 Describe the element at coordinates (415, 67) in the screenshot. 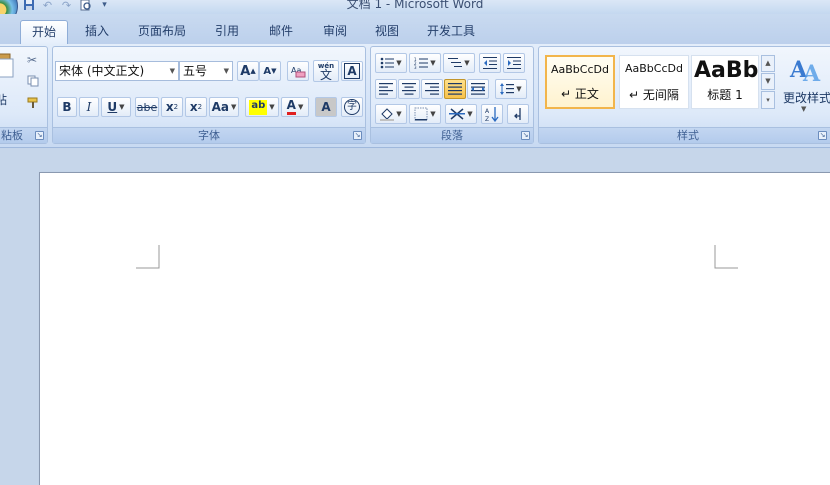

I see `svg-text: 3` at that location.